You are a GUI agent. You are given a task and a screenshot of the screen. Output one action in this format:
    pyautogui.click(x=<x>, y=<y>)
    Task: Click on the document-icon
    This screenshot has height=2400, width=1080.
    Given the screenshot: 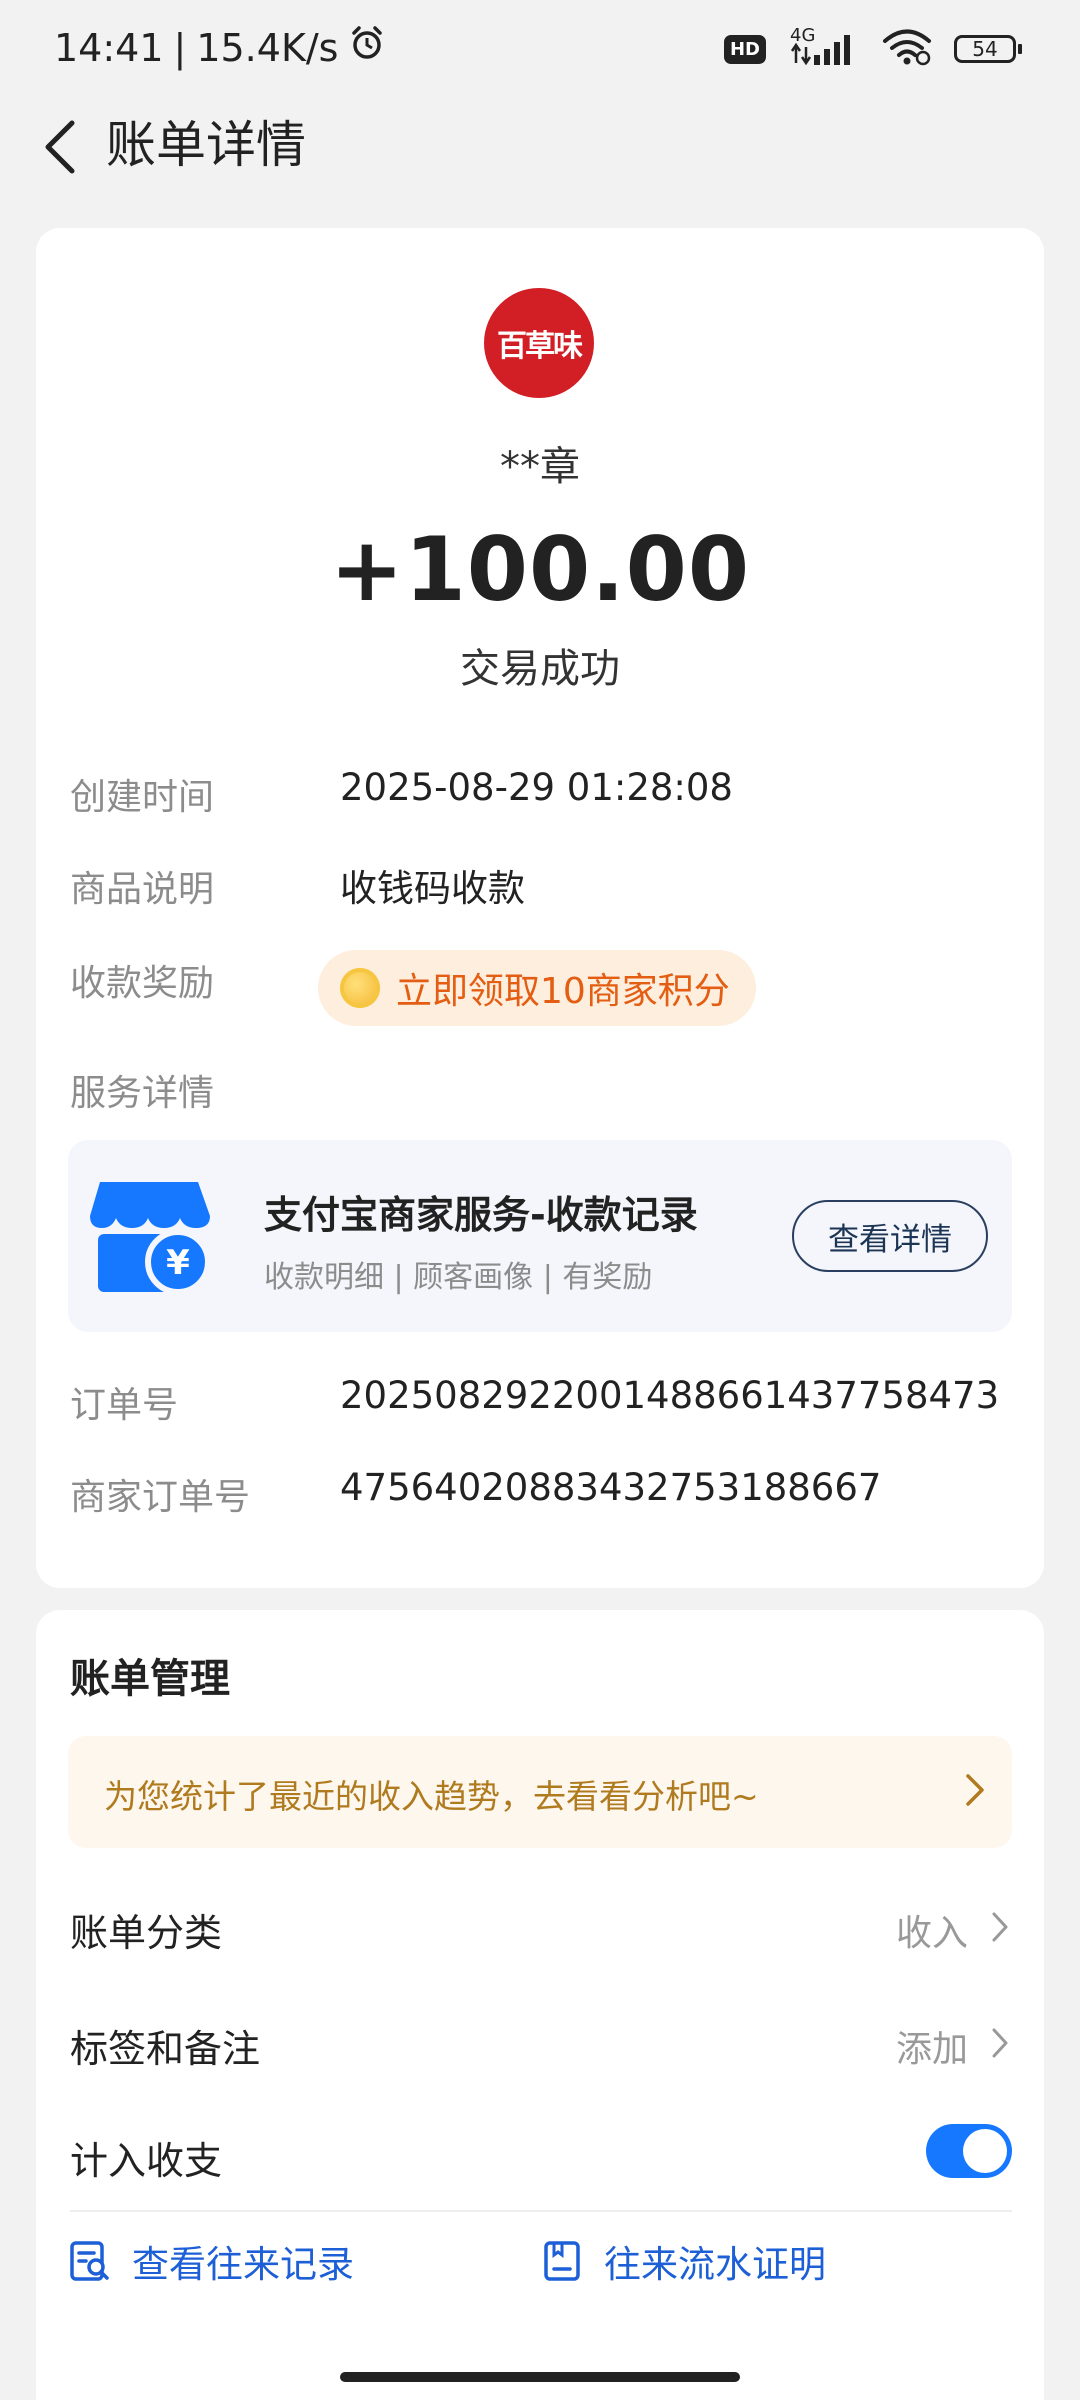 What is the action you would take?
    pyautogui.click(x=562, y=2261)
    